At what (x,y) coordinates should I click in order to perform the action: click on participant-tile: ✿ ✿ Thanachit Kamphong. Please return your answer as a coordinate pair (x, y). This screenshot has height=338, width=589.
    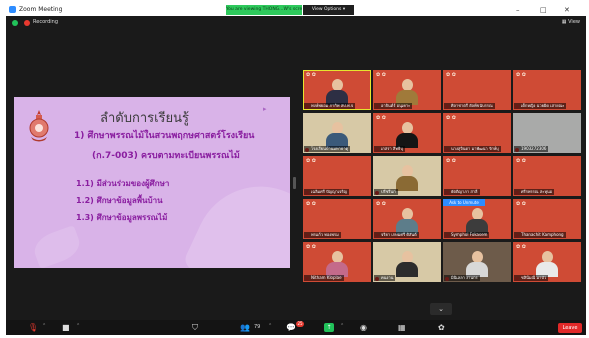
    Looking at the image, I should click on (547, 219).